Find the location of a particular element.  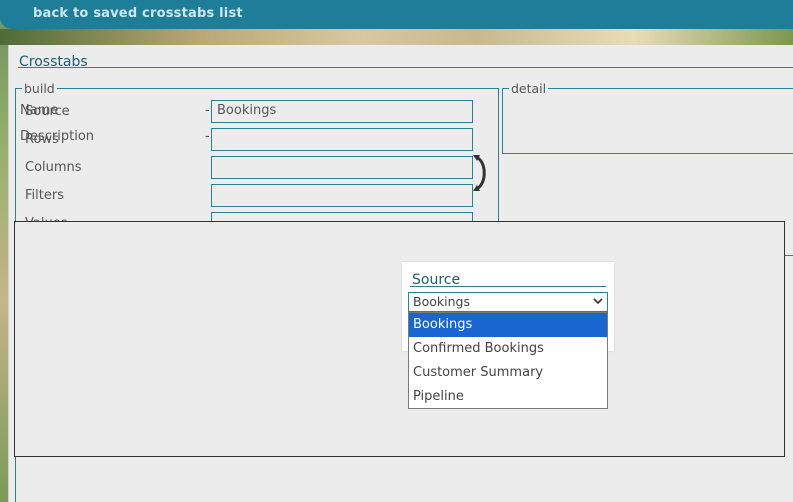

option-confirmed-bookings: Confirmed Bookings is located at coordinates (508, 349).